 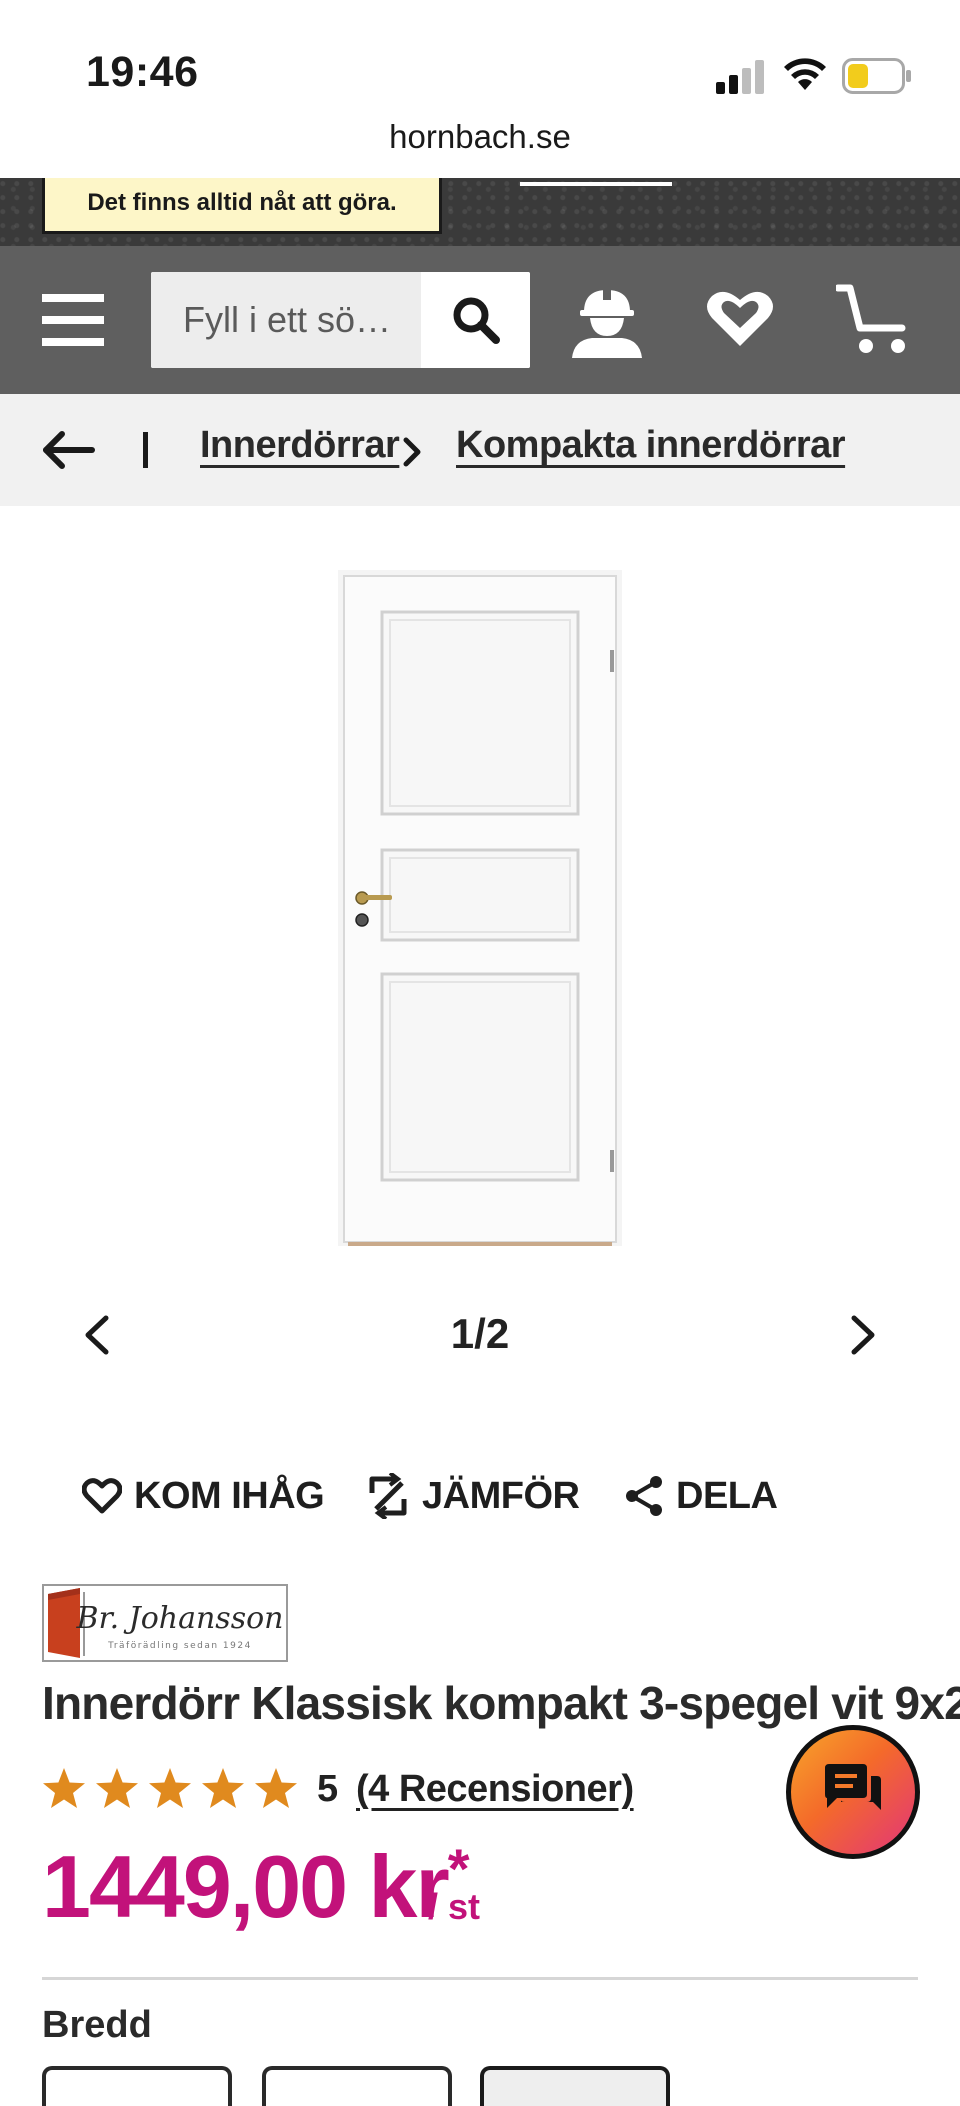 What do you see at coordinates (286, 320) in the screenshot?
I see `search-input` at bounding box center [286, 320].